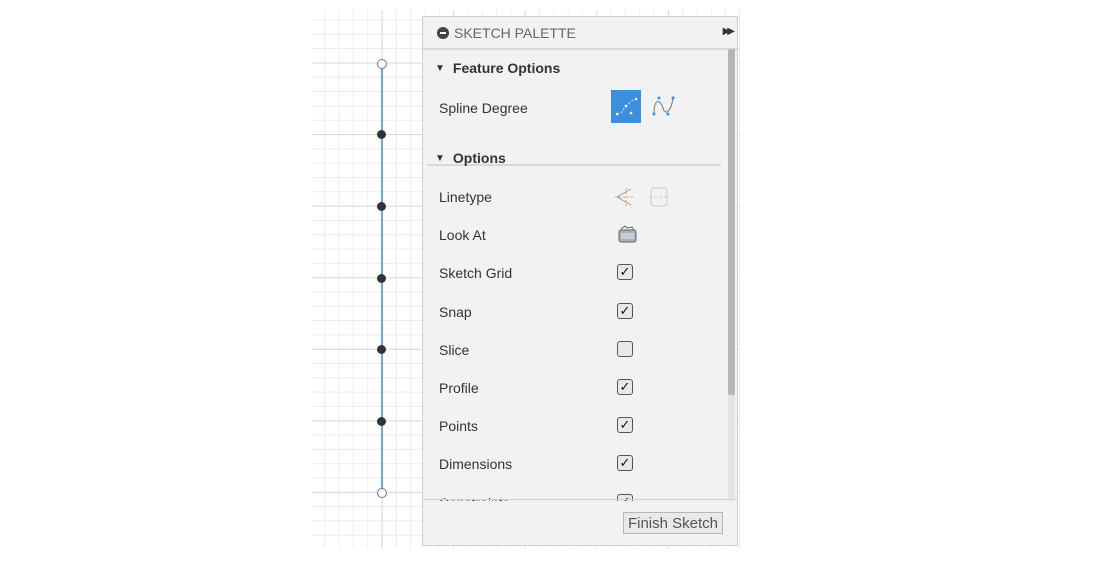 The height and width of the screenshot is (562, 1096). I want to click on scrollbar-thumb, so click(731, 222).